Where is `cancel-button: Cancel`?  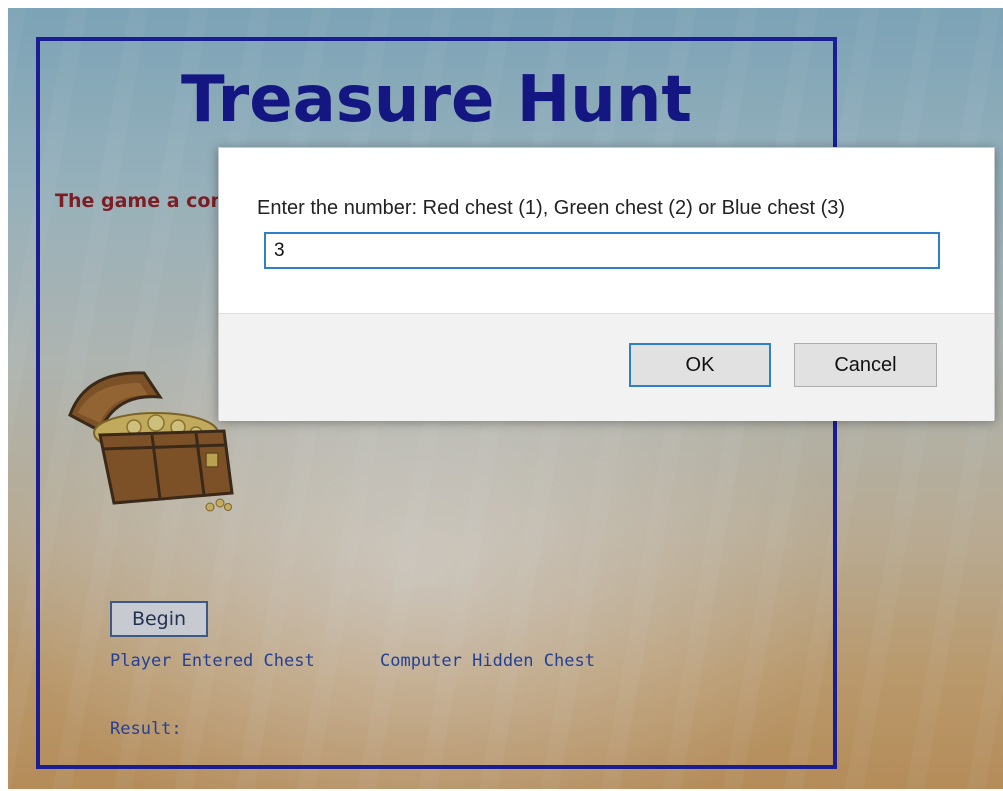 cancel-button: Cancel is located at coordinates (865, 365).